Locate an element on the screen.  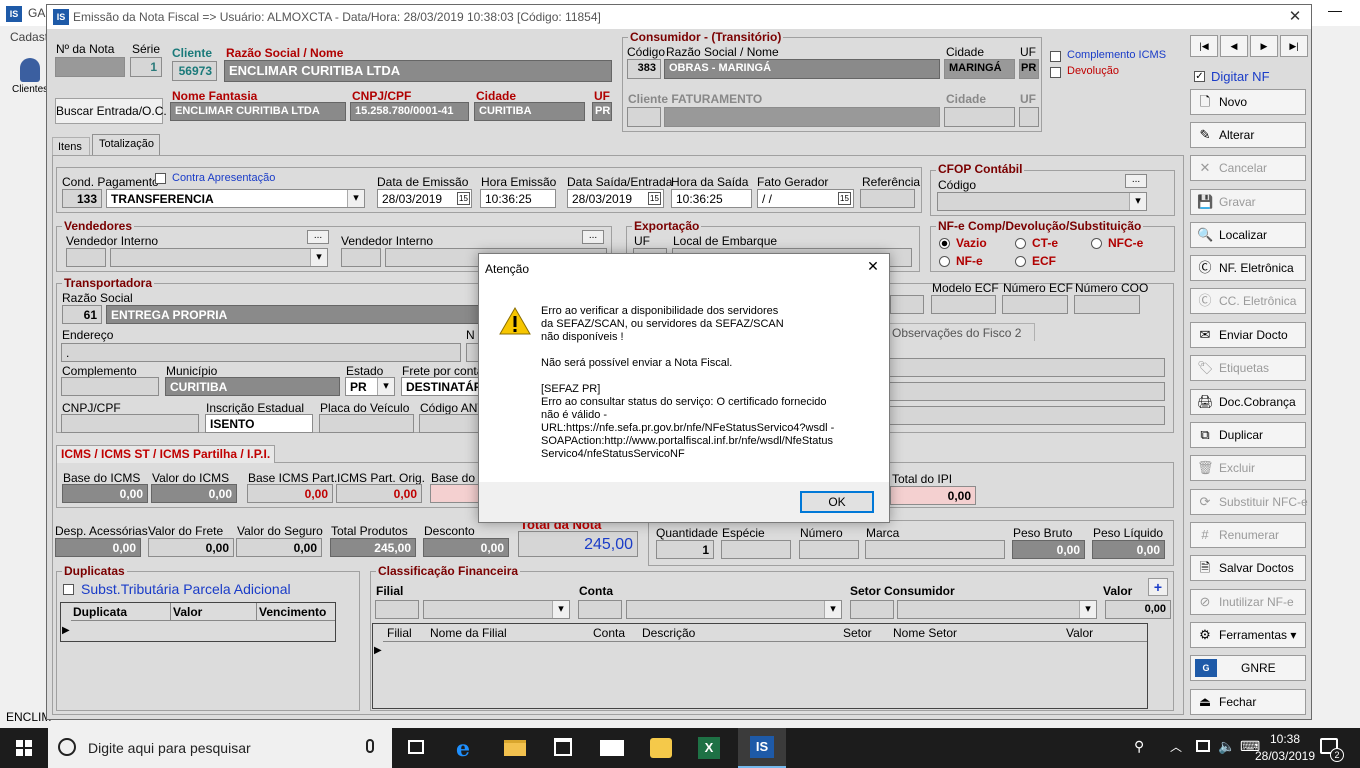
sidebar-button-cc-eletr-nica: Ⓒ CC. Eletrônica is located at coordinates (1248, 301).